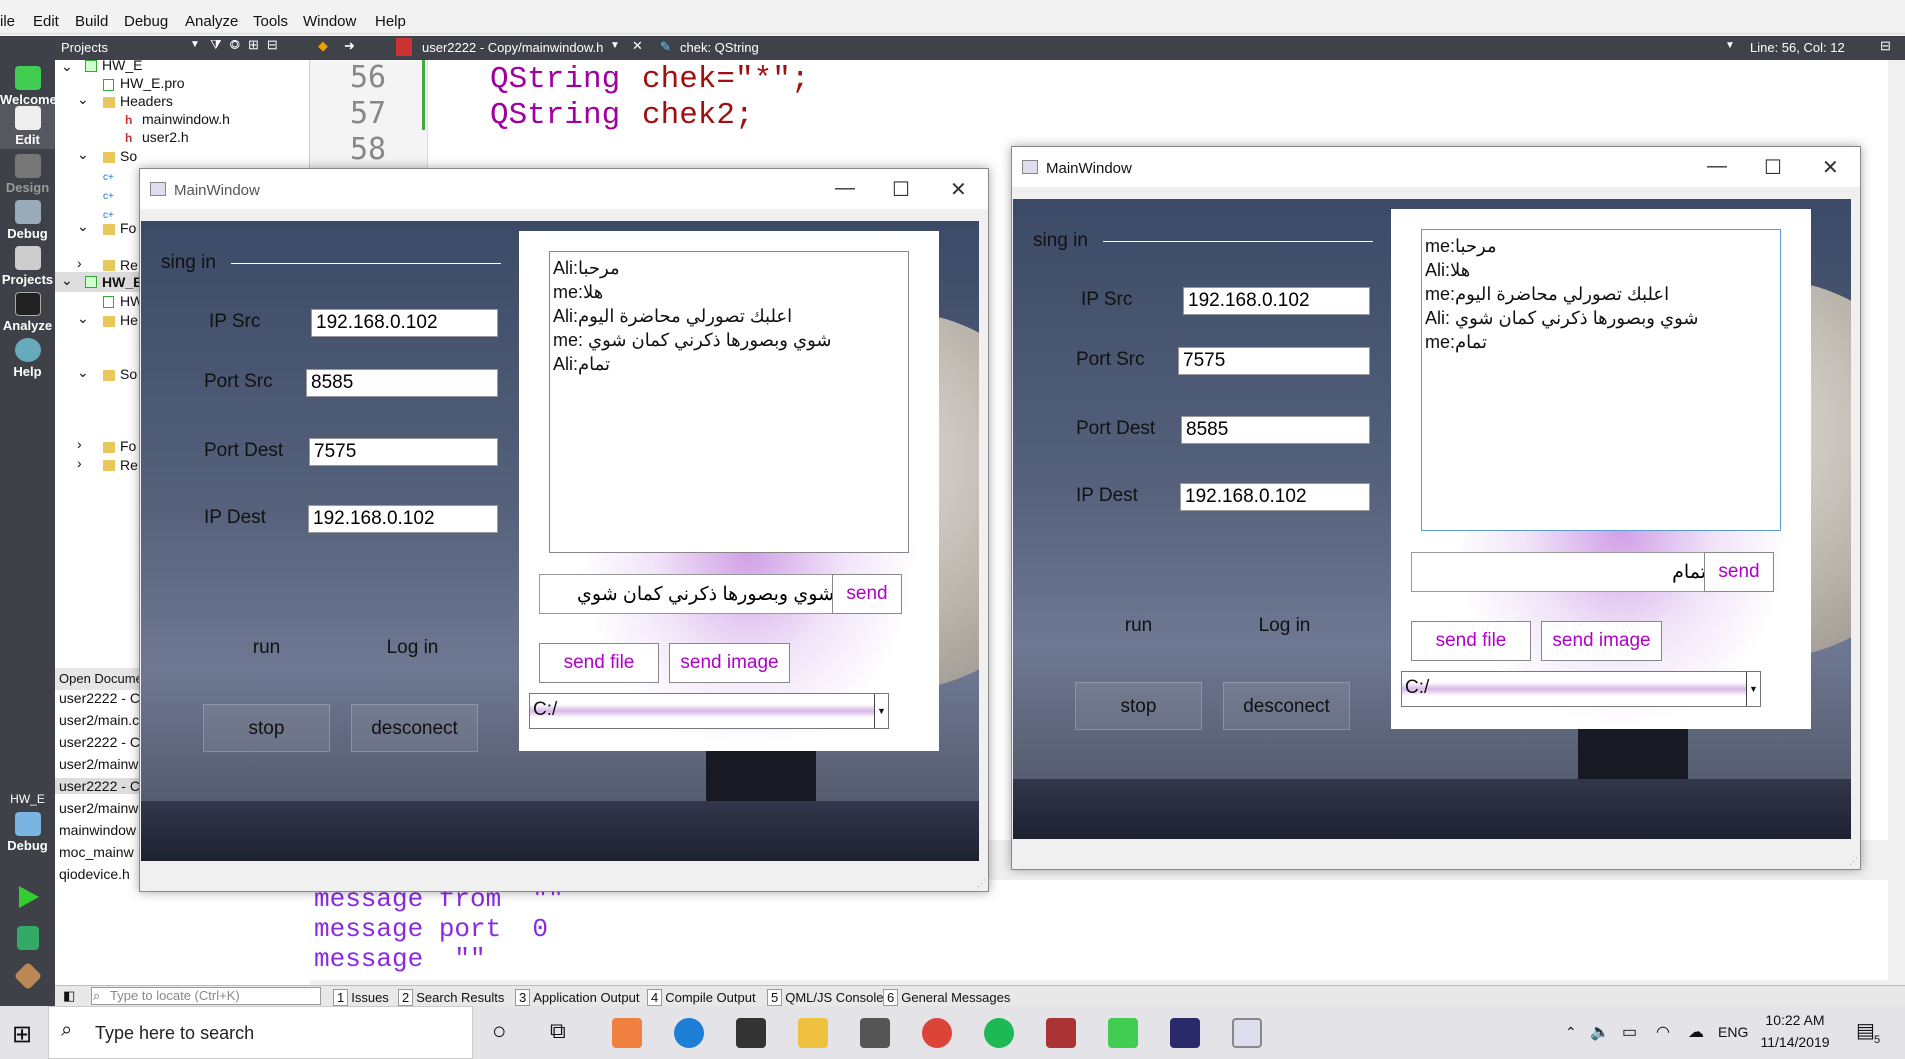  What do you see at coordinates (7, 21) in the screenshot?
I see `menu-file: ile` at bounding box center [7, 21].